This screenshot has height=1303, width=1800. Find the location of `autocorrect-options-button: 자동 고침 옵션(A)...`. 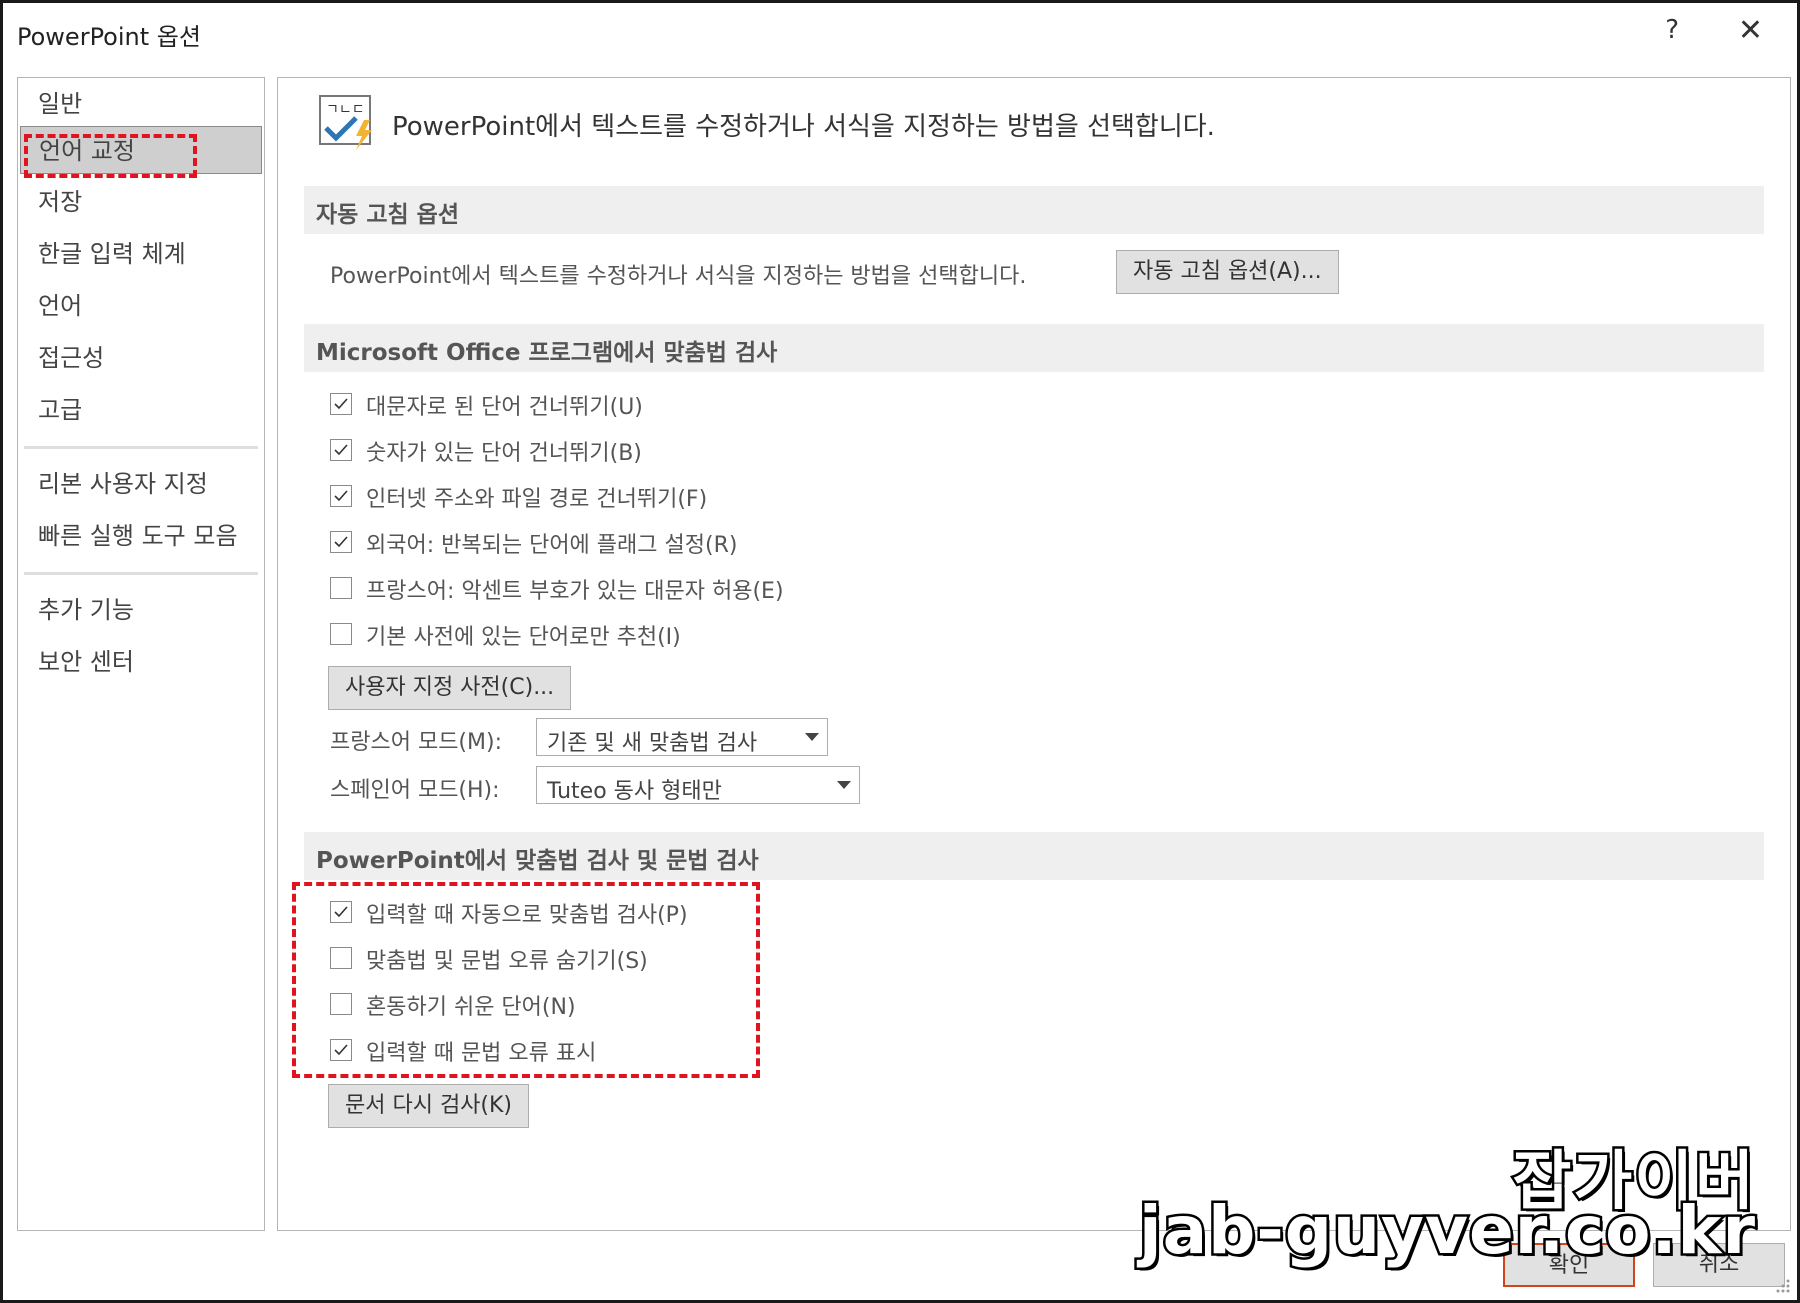

autocorrect-options-button: 자동 고침 옵션(A)... is located at coordinates (1227, 272).